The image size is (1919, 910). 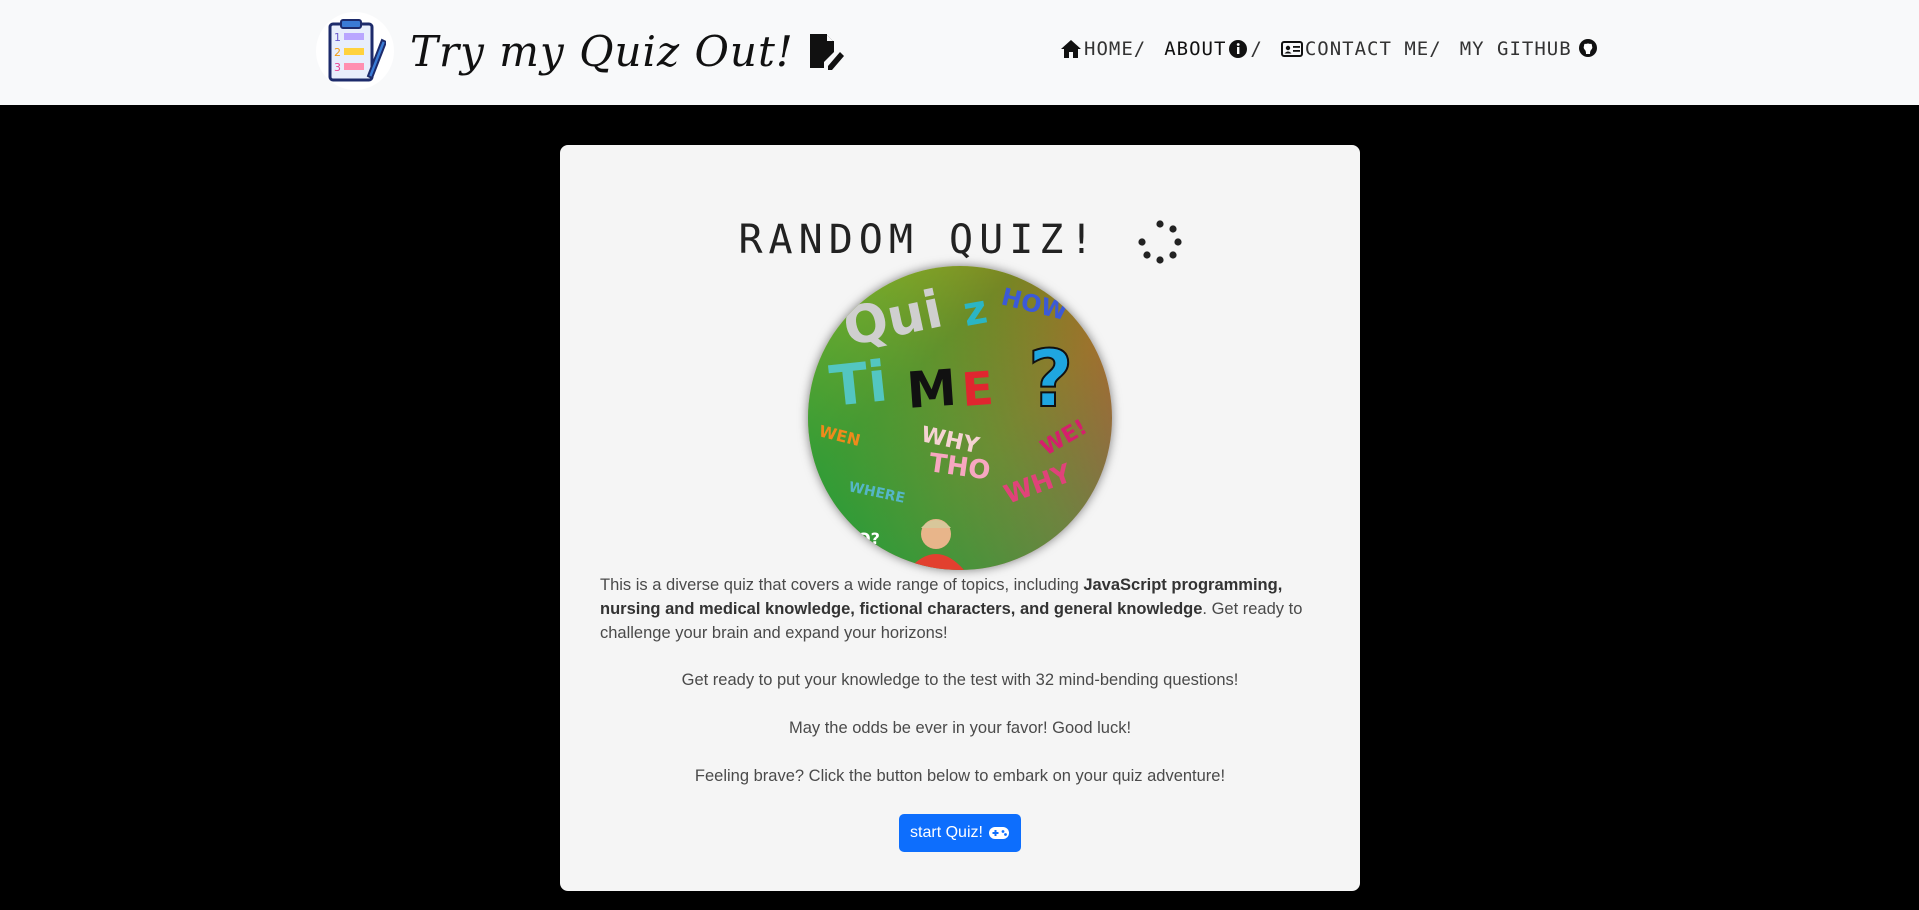 I want to click on nav-about: ABOUT /, so click(x=1213, y=49).